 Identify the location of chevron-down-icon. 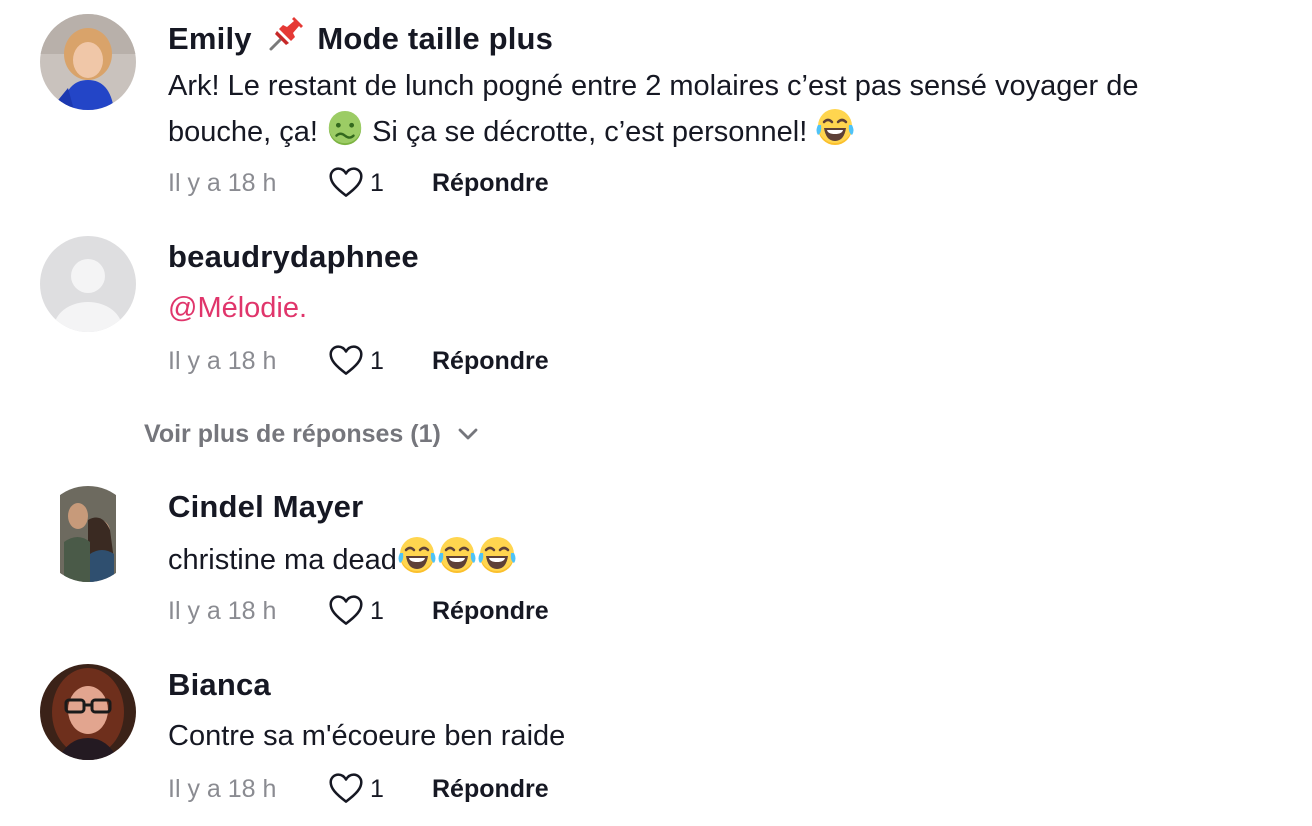
(468, 434).